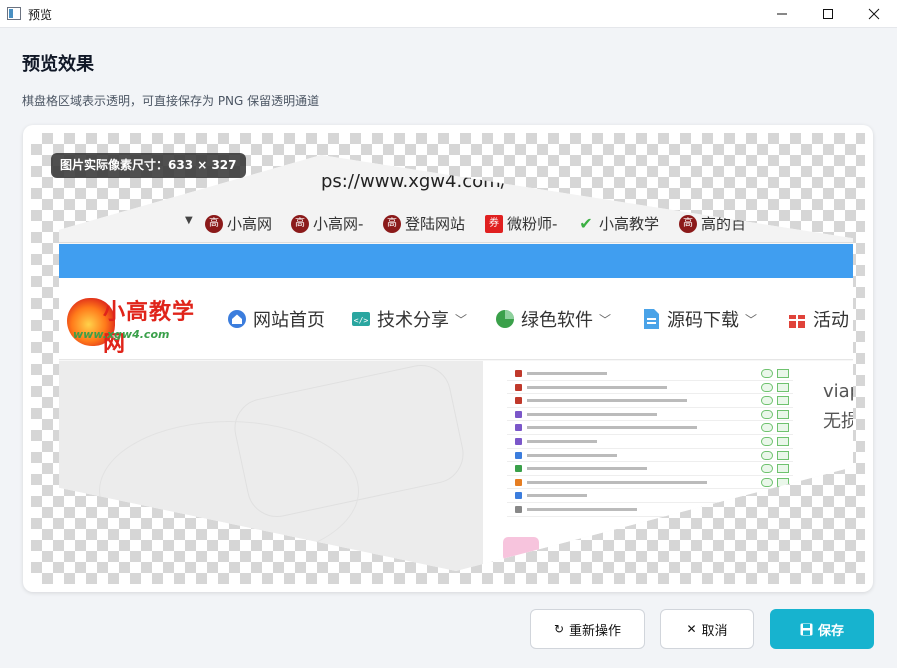 The width and height of the screenshot is (897, 668). Describe the element at coordinates (237, 319) in the screenshot. I see `home-icon` at that location.